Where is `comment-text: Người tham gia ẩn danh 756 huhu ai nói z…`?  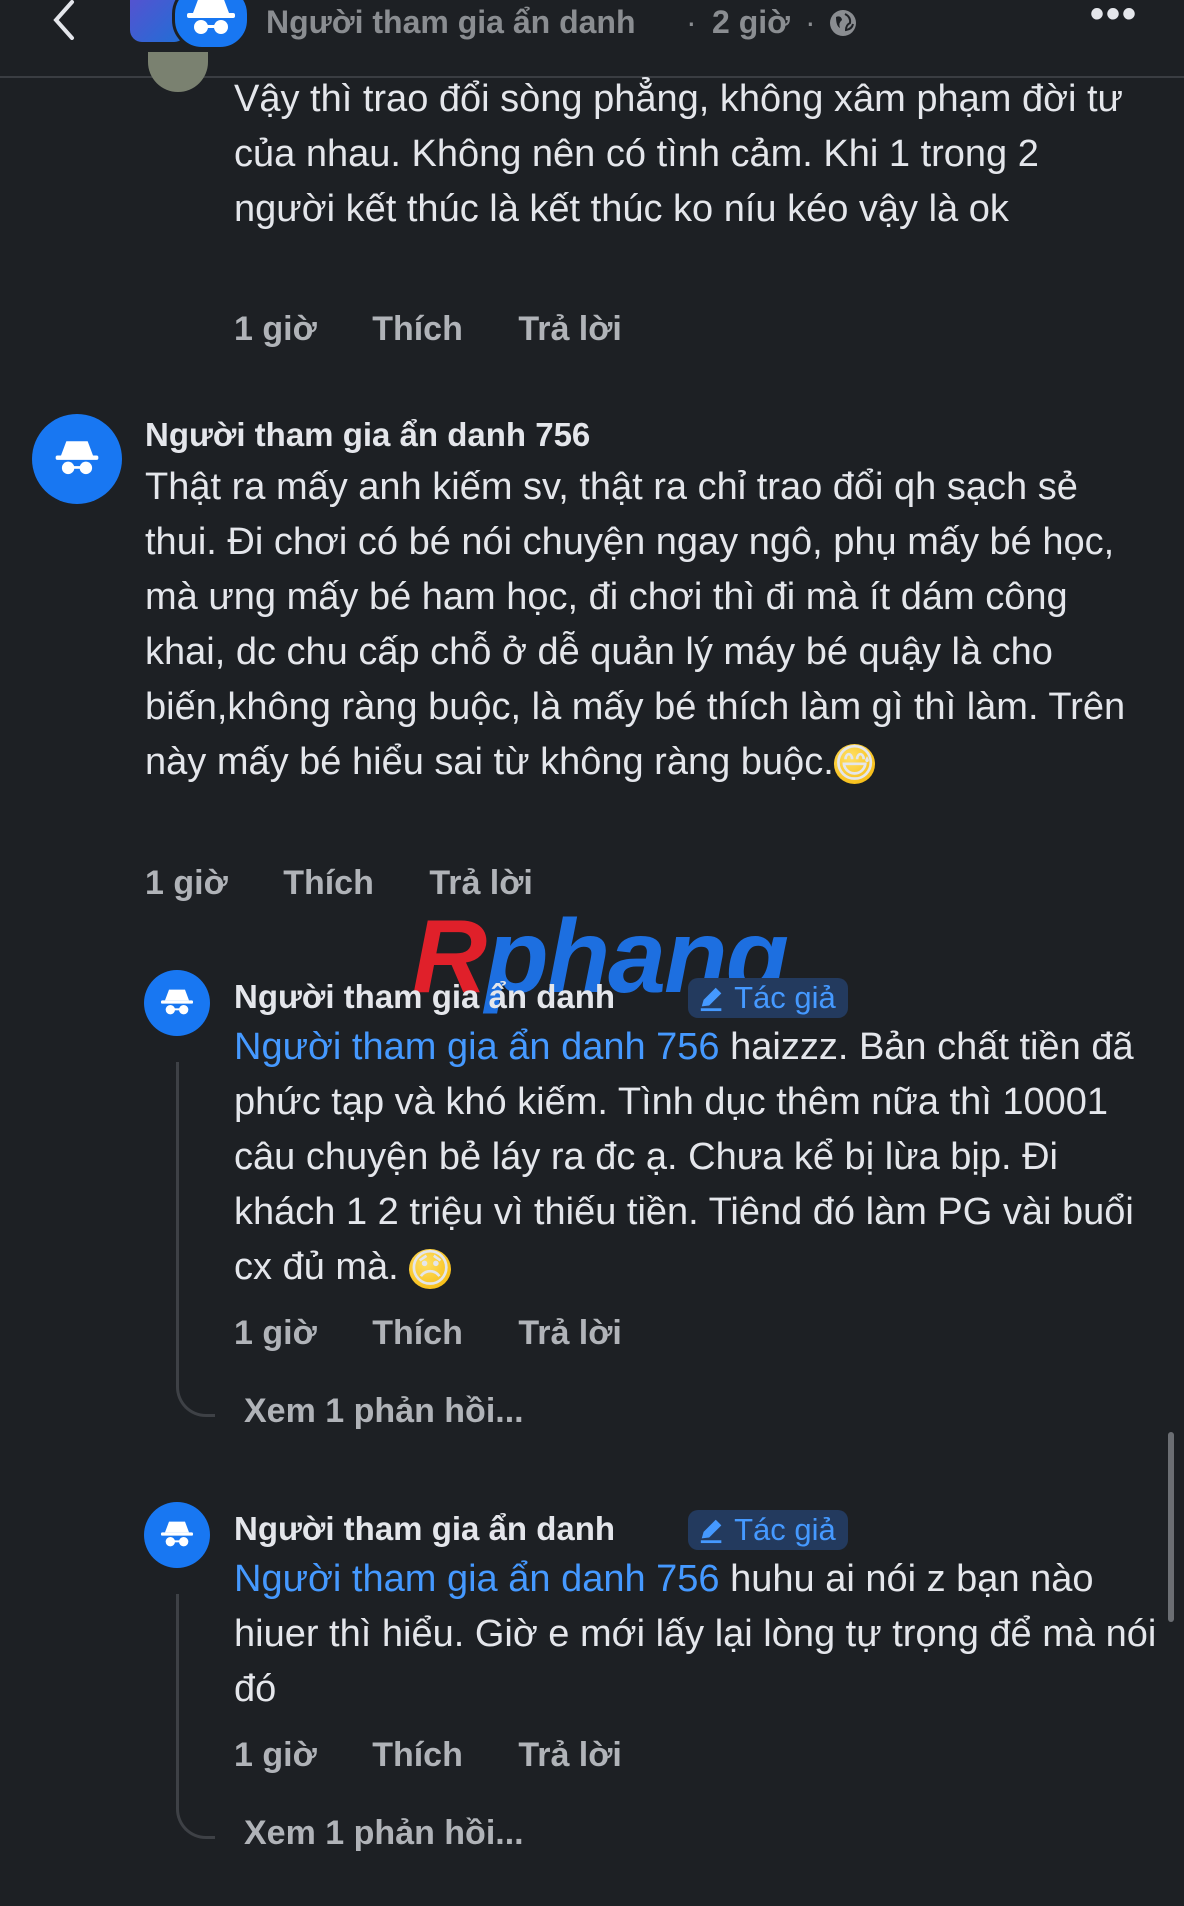
comment-text: Người tham gia ẩn danh 756 huhu ai nói z… is located at coordinates (699, 1634).